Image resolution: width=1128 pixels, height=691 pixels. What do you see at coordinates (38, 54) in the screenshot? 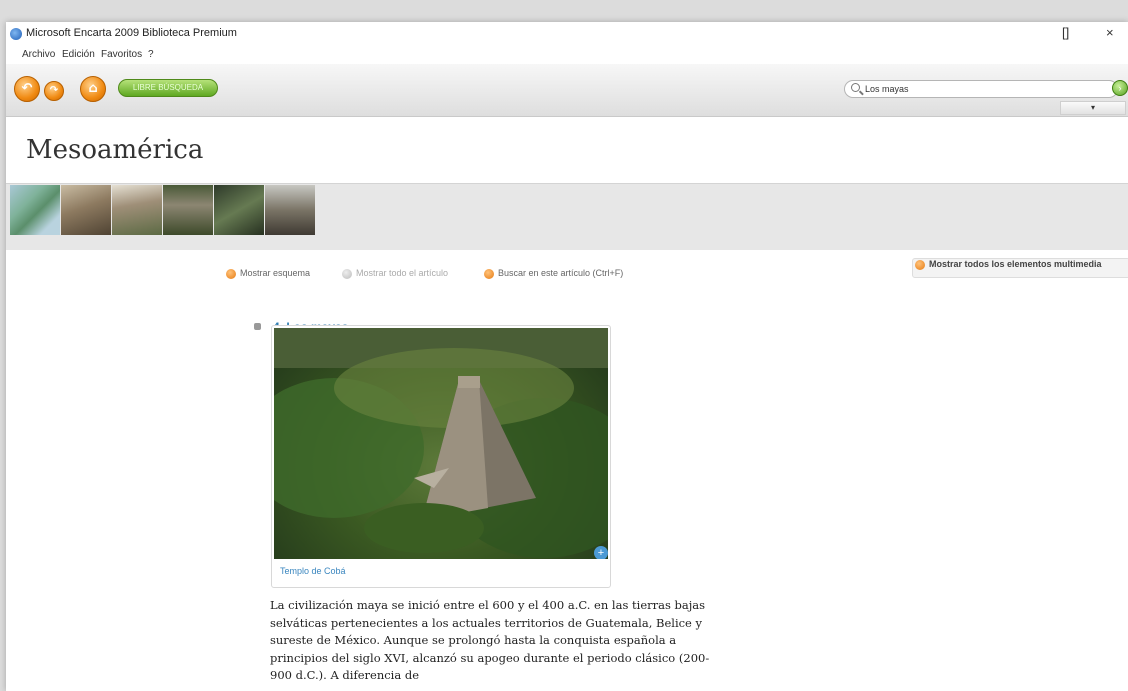
I see `menu-archivo: Archivo` at bounding box center [38, 54].